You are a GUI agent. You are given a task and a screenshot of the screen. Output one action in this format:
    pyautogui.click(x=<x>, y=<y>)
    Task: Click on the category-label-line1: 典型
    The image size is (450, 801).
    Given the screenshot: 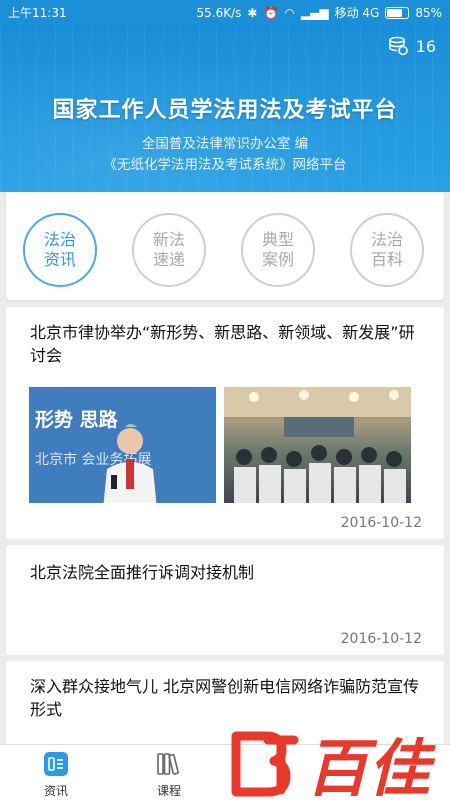 What is the action you would take?
    pyautogui.click(x=277, y=239)
    